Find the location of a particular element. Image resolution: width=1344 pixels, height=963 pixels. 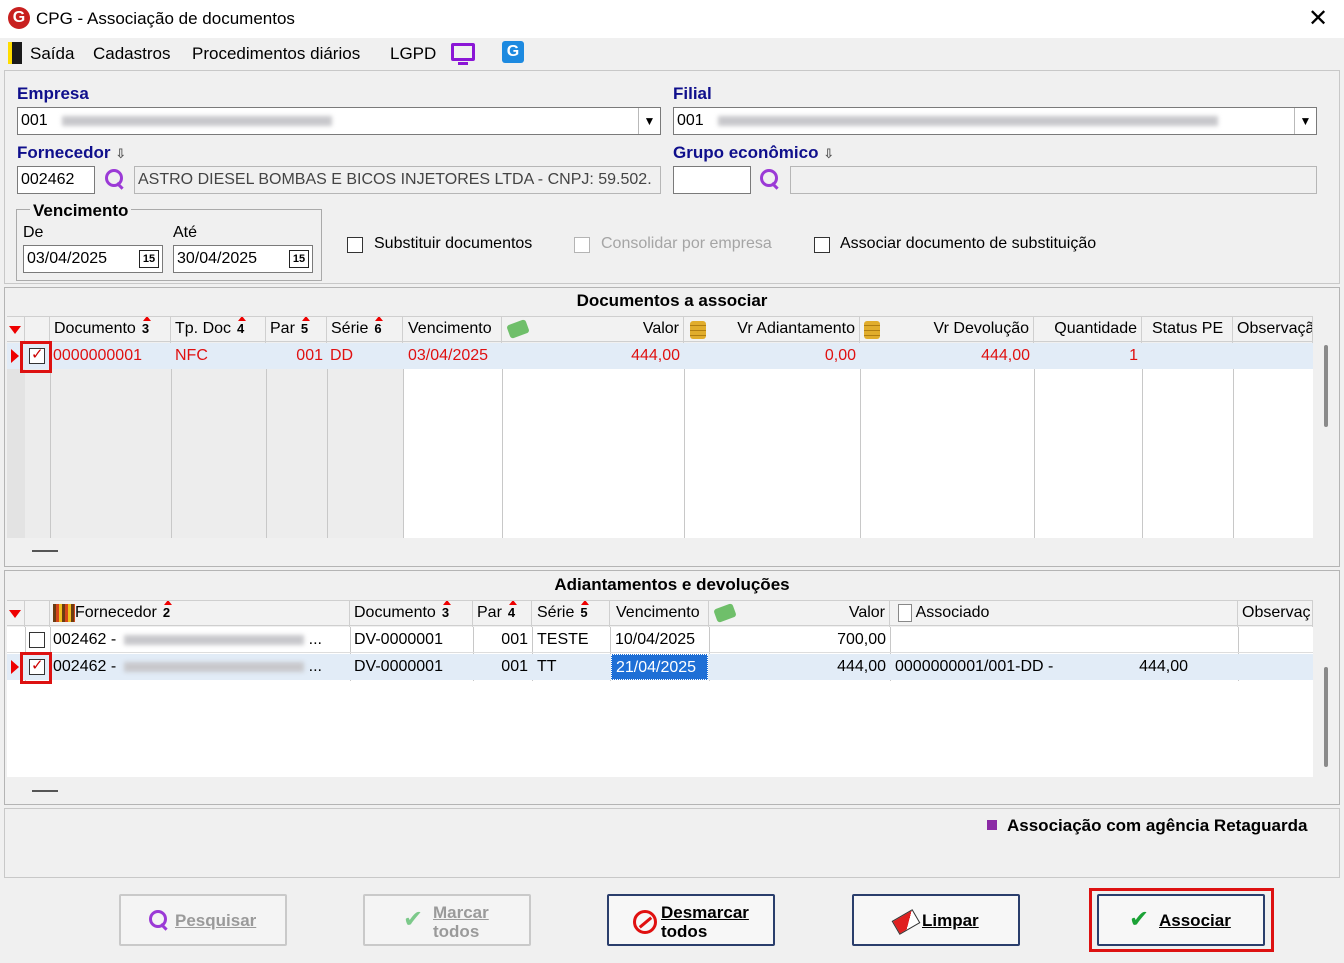

eraser-icon is located at coordinates (906, 922).